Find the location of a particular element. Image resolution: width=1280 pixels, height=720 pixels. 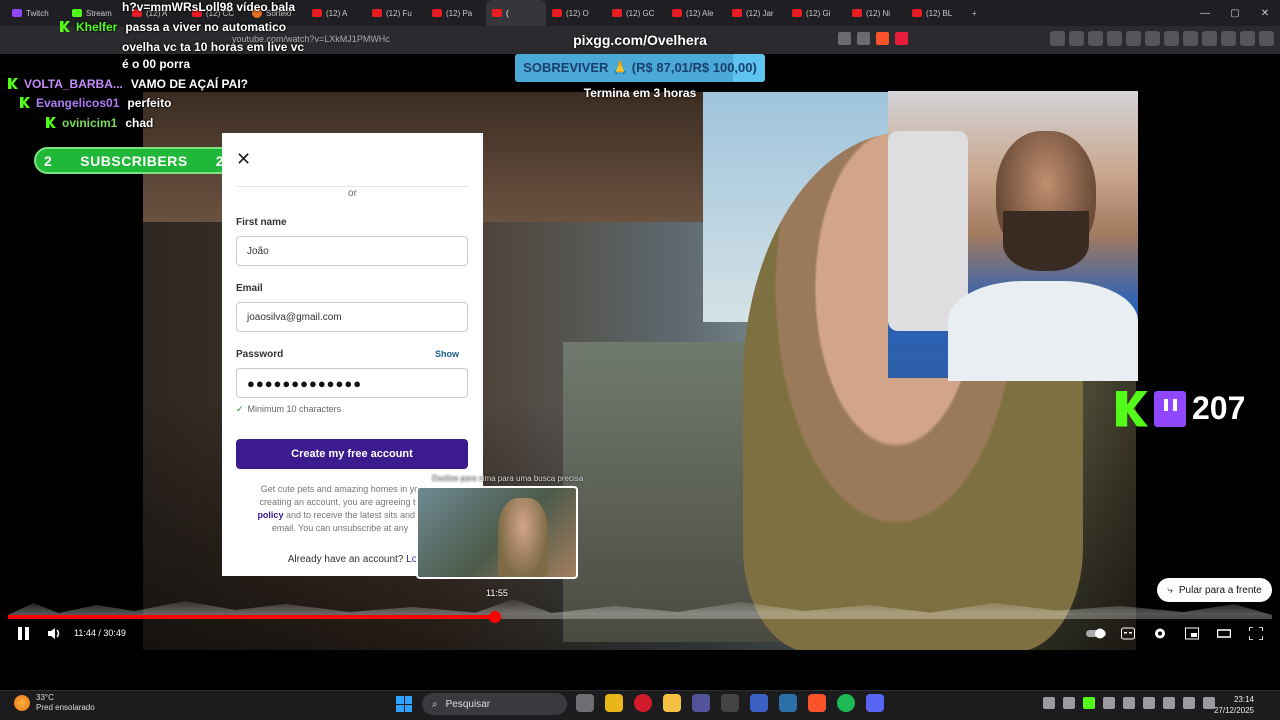

discord-icon is located at coordinates (875, 703).